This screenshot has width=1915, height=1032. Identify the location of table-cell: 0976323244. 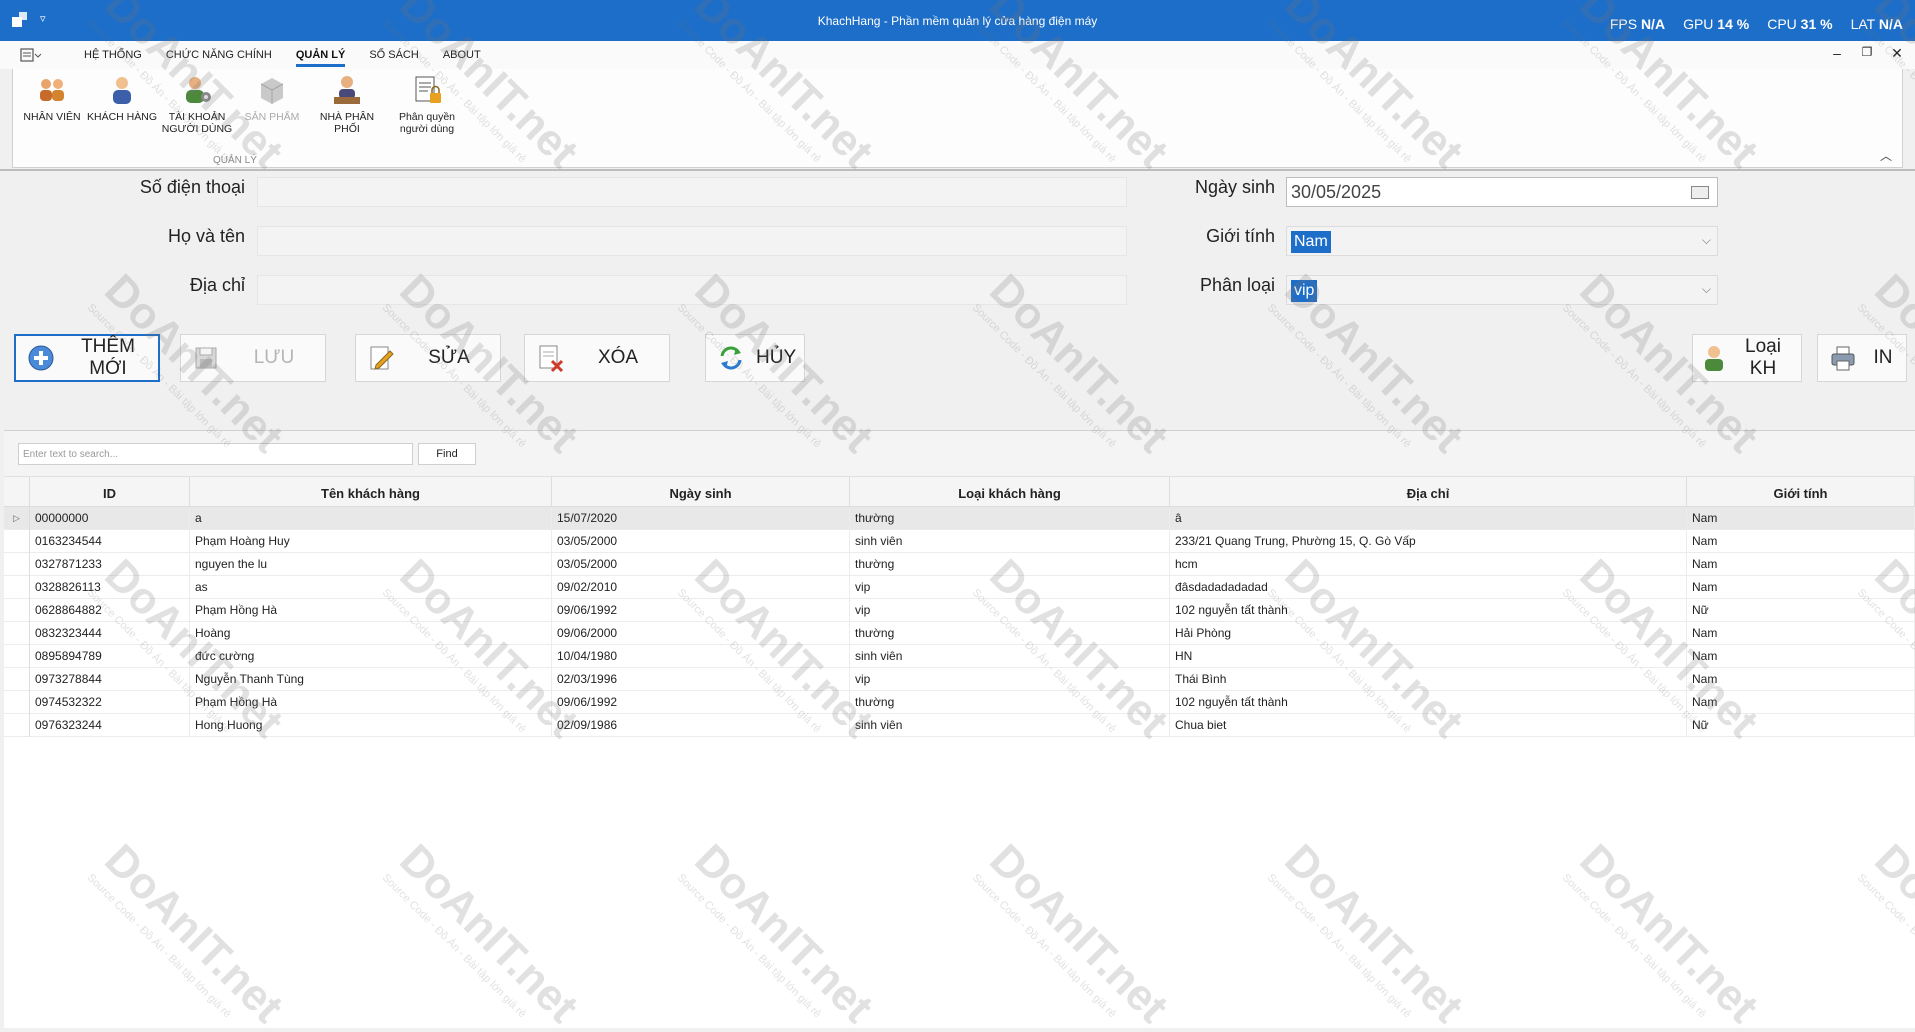
(110, 725).